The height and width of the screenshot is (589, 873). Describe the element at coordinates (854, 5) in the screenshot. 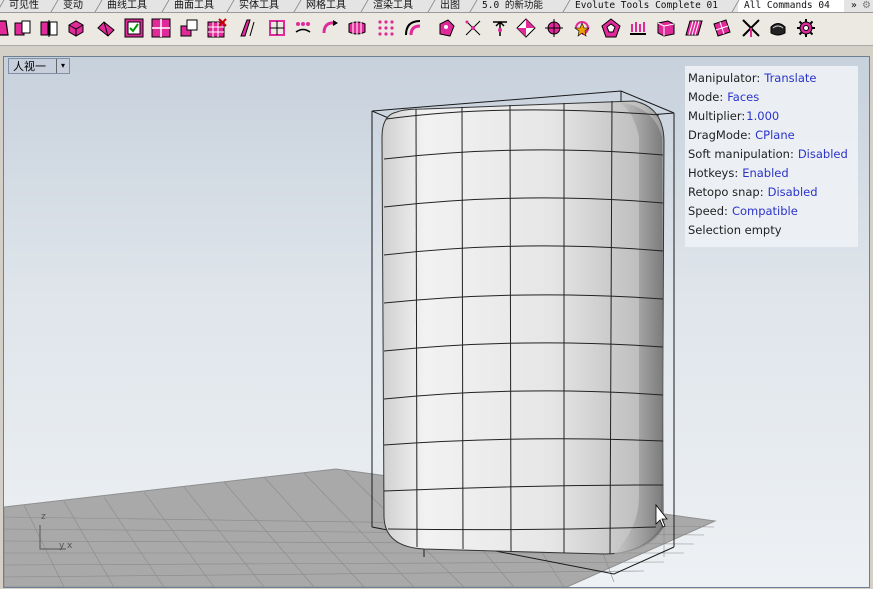

I see `tab-overflow-button: »` at that location.